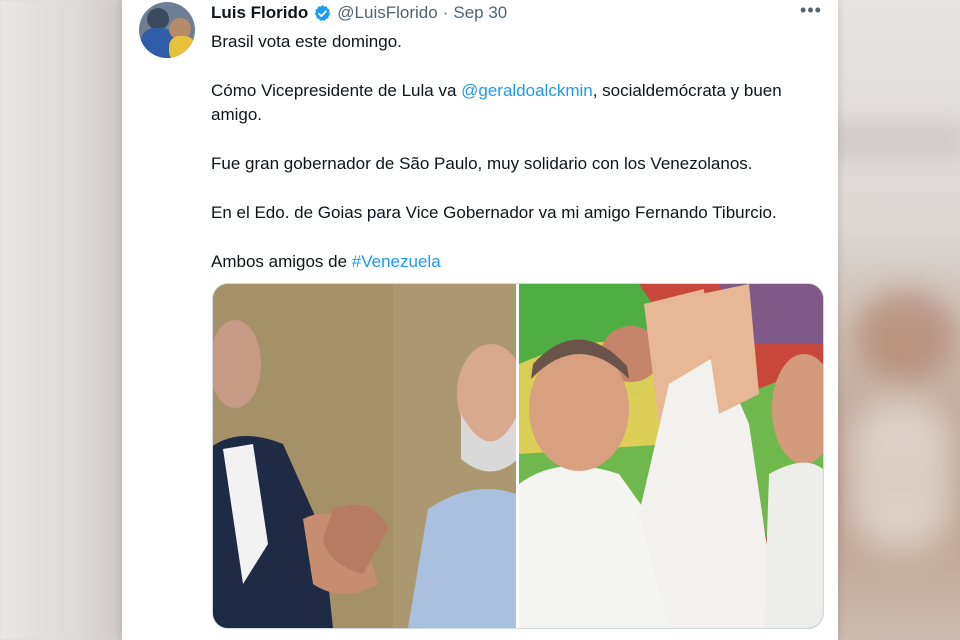  Describe the element at coordinates (281, 261) in the screenshot. I see `text-segment: Ambos amigos de` at that location.